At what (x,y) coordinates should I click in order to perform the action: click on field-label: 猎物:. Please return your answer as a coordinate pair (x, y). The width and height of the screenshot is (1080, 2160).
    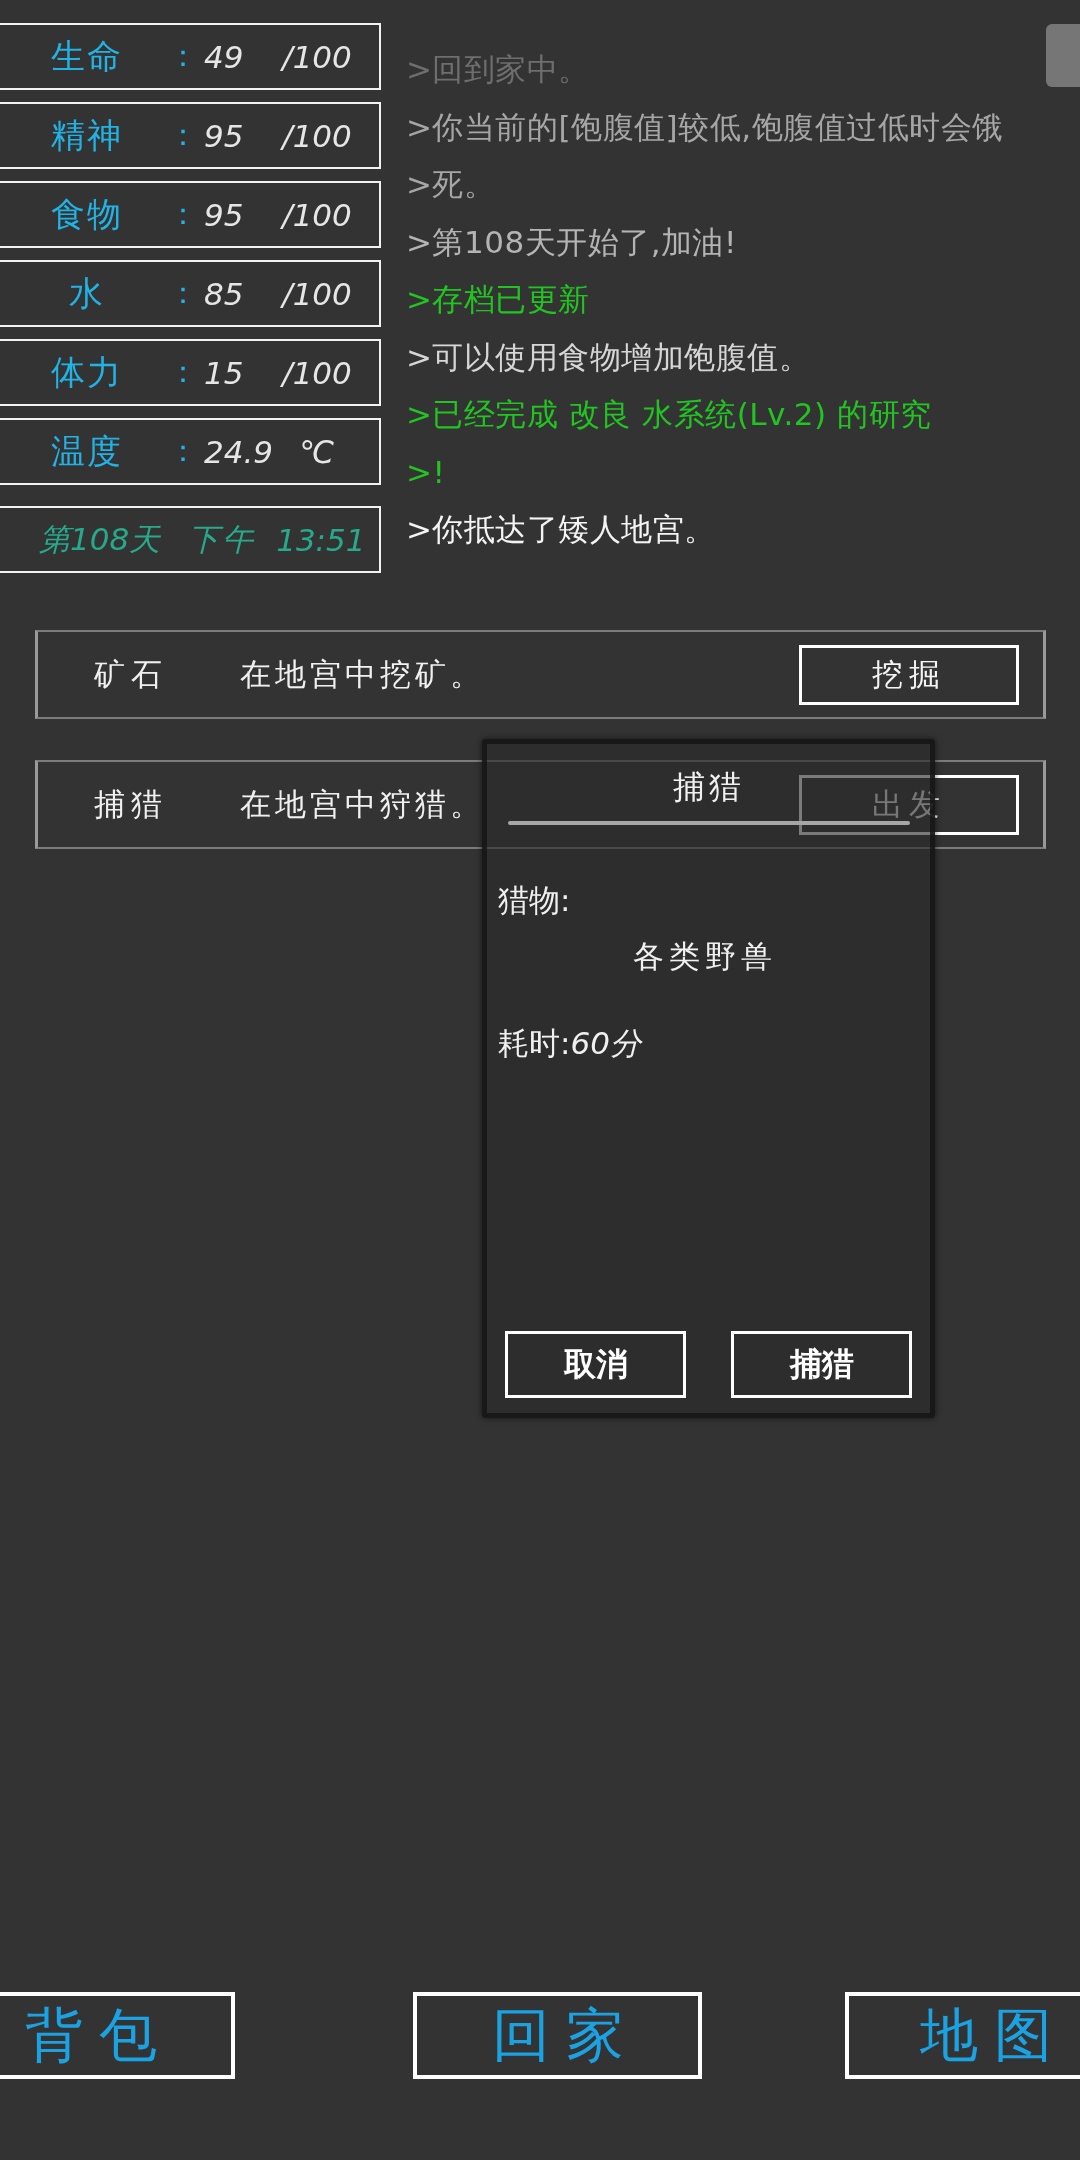
    Looking at the image, I should click on (535, 900).